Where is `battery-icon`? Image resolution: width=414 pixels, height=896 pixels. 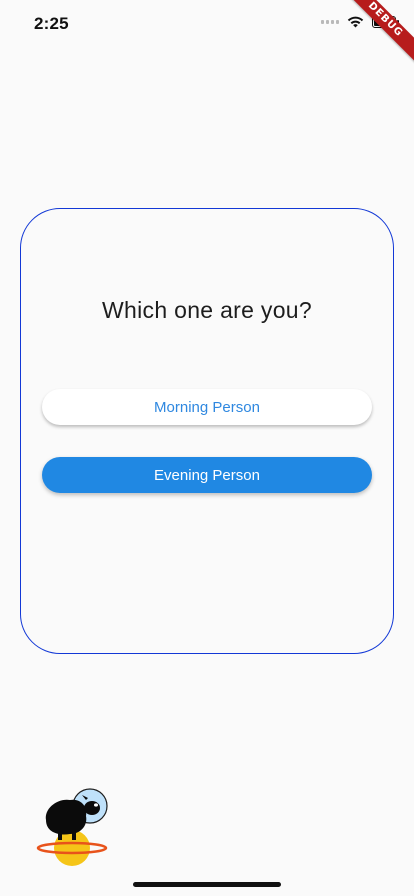
battery-icon is located at coordinates (385, 22).